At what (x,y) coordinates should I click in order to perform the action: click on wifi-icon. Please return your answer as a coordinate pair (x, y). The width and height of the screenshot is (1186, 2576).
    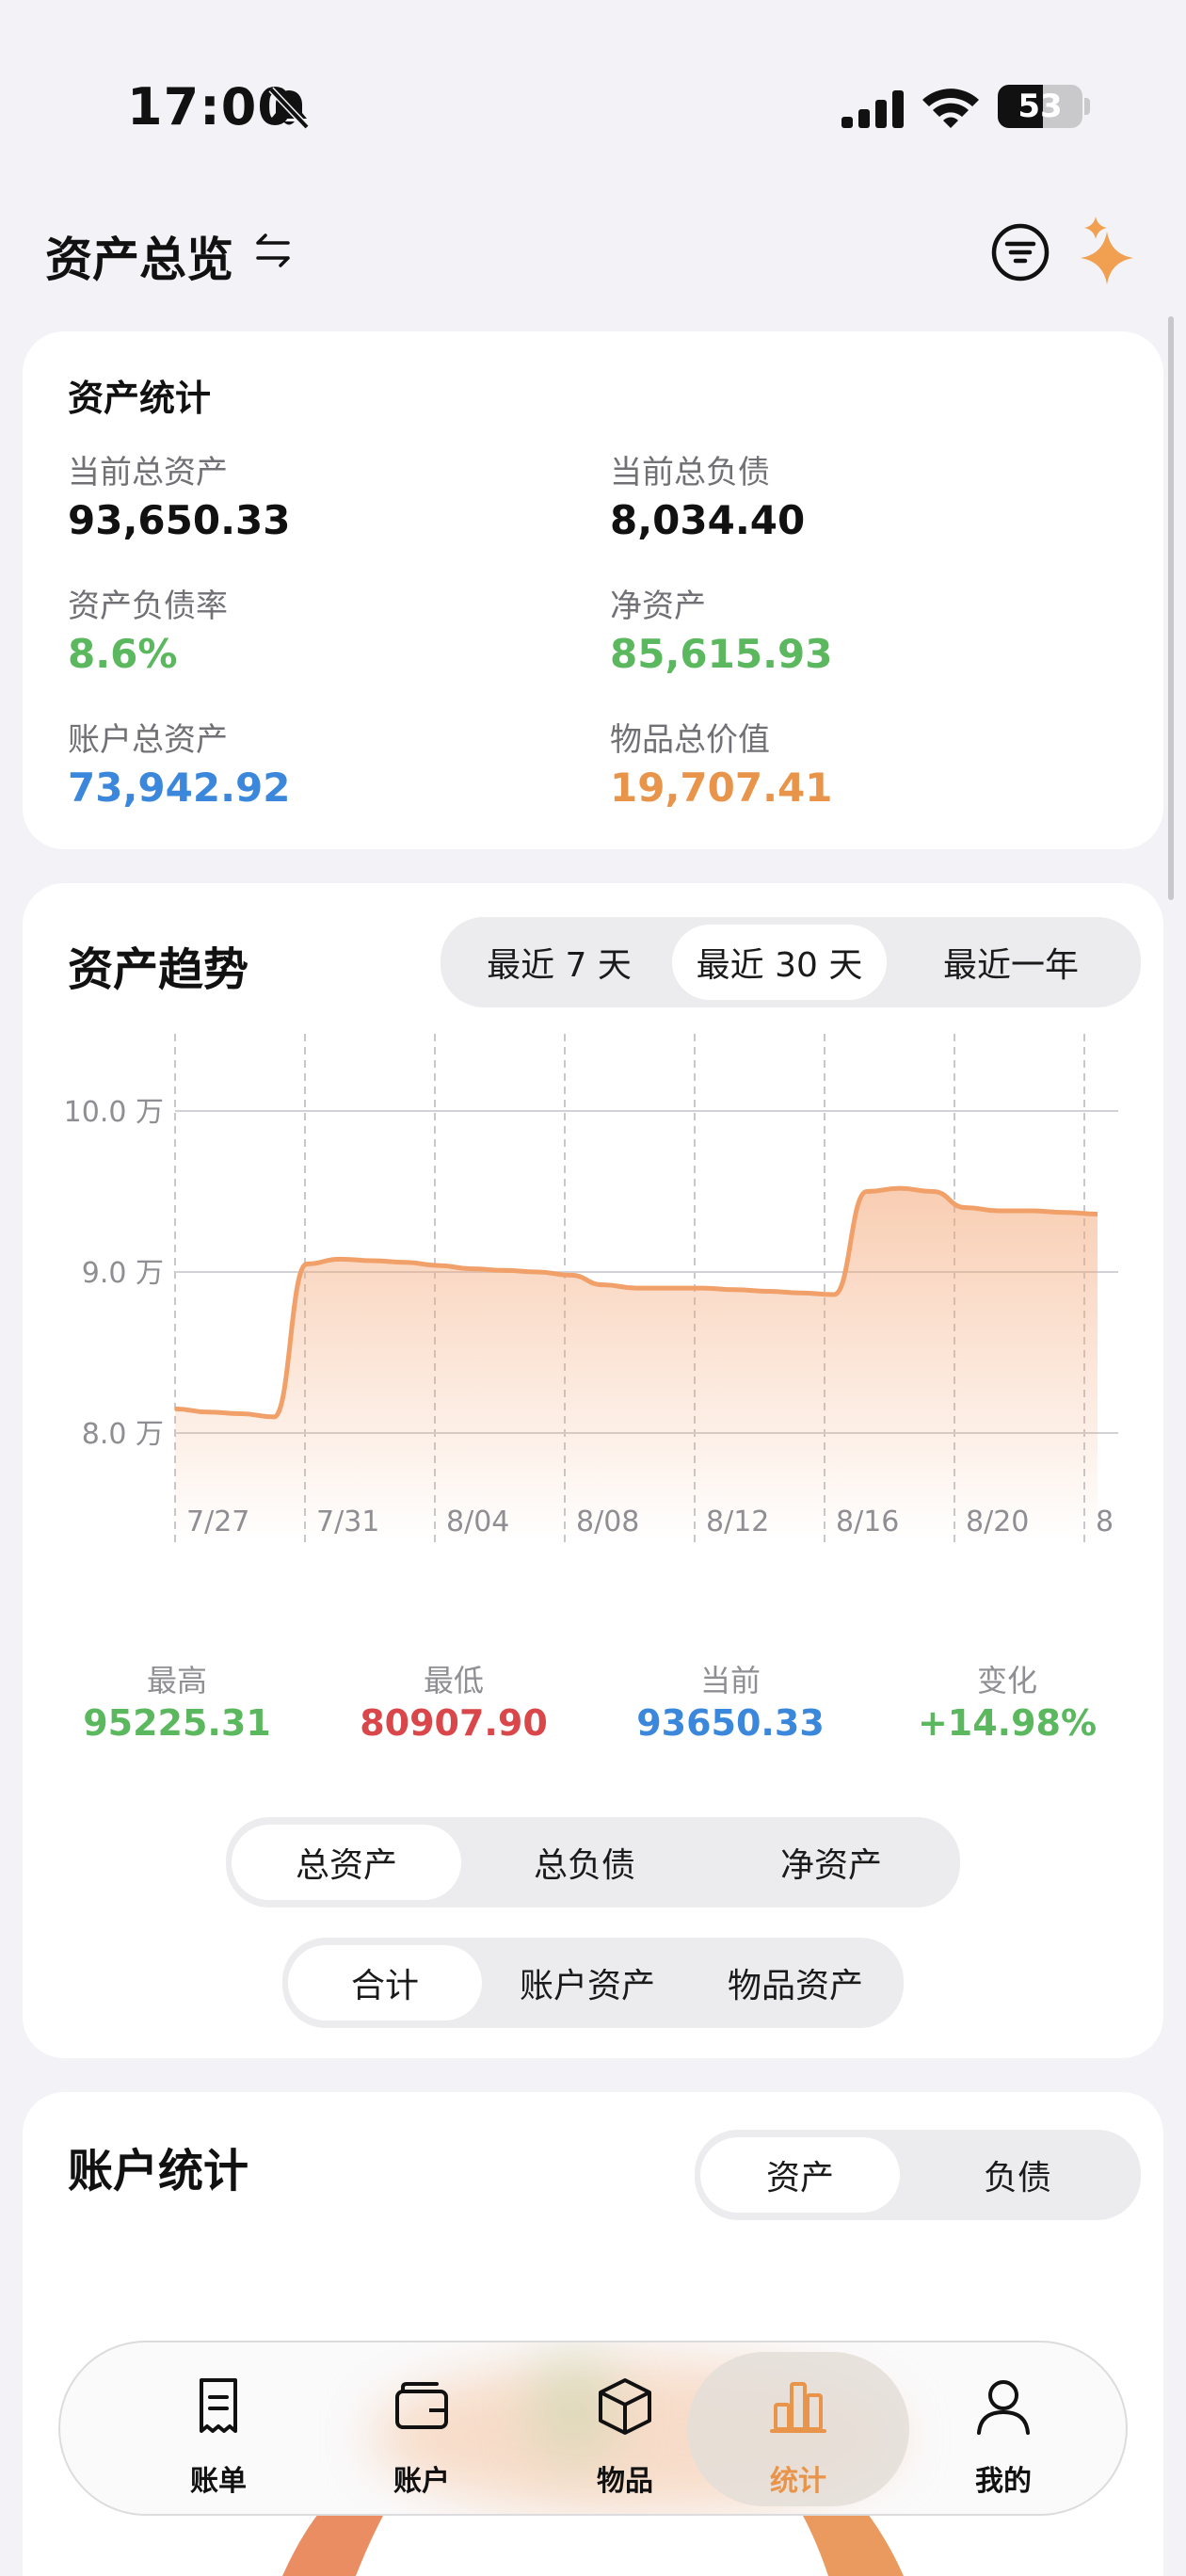
    Looking at the image, I should click on (950, 108).